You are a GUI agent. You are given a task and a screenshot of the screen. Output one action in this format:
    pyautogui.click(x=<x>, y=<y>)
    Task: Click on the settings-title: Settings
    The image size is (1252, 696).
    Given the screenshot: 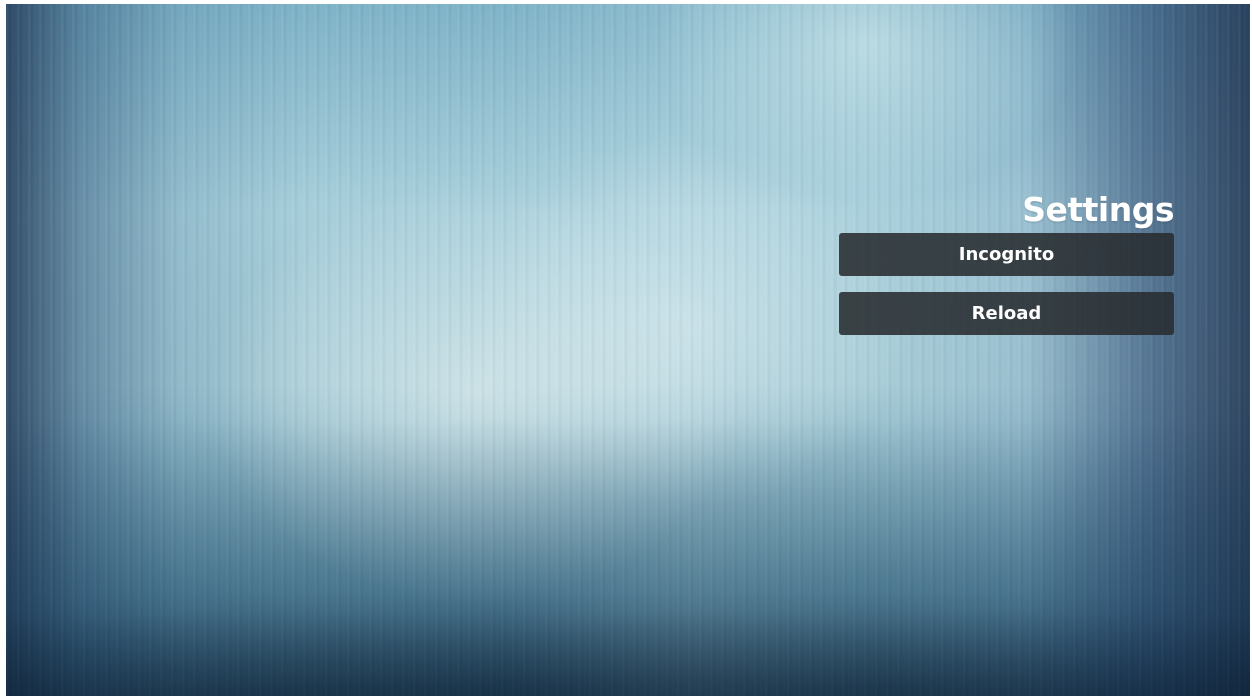 What is the action you would take?
    pyautogui.click(x=1098, y=209)
    